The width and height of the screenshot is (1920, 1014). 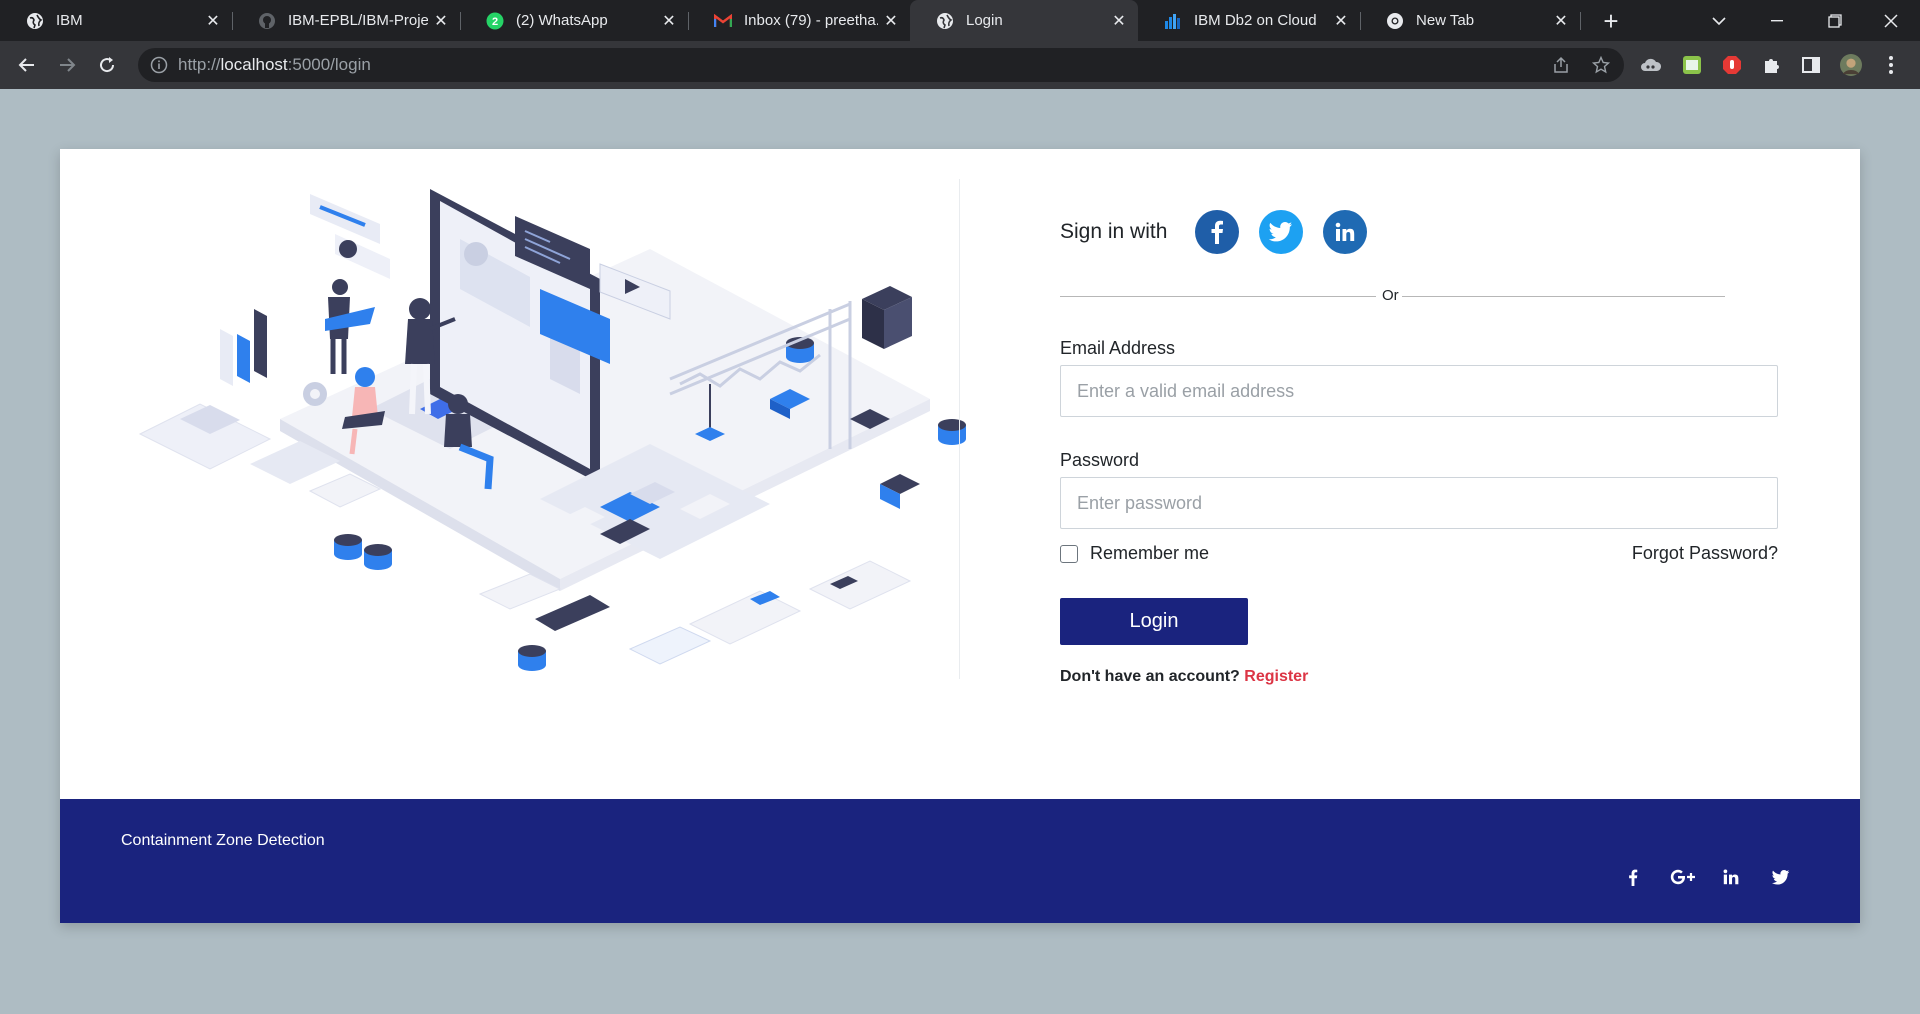 What do you see at coordinates (1651, 65) in the screenshot?
I see `extension-cloud-icon` at bounding box center [1651, 65].